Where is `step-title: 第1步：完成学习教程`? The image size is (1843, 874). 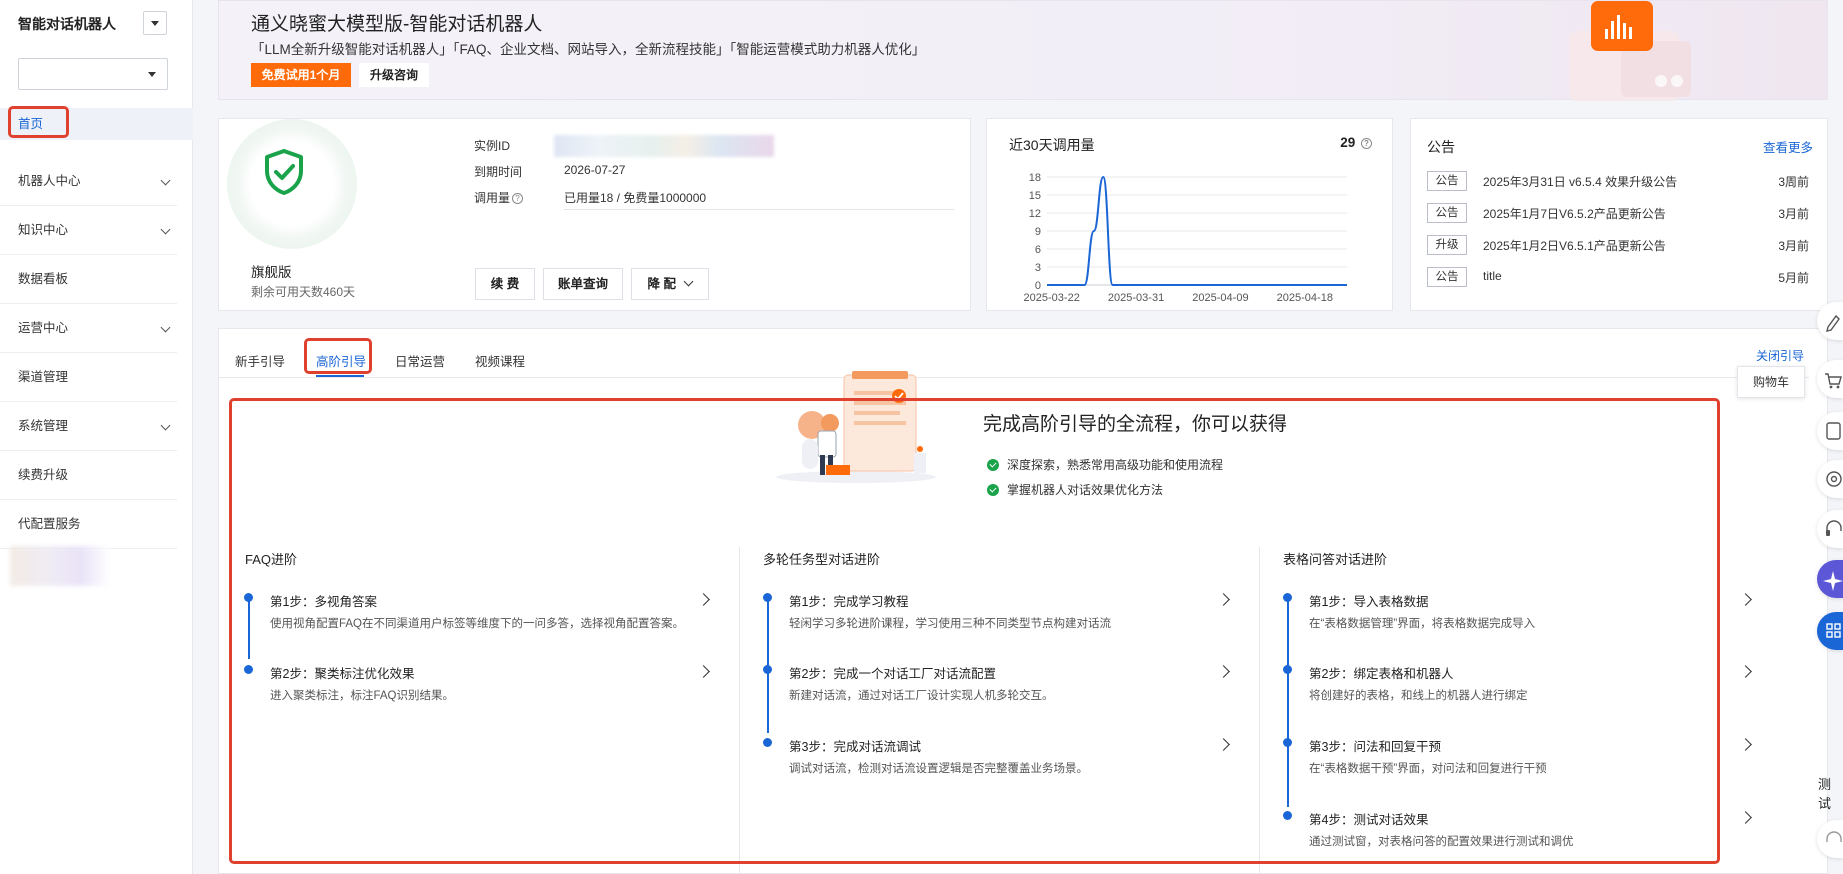
step-title: 第1步：完成学习教程 is located at coordinates (849, 602).